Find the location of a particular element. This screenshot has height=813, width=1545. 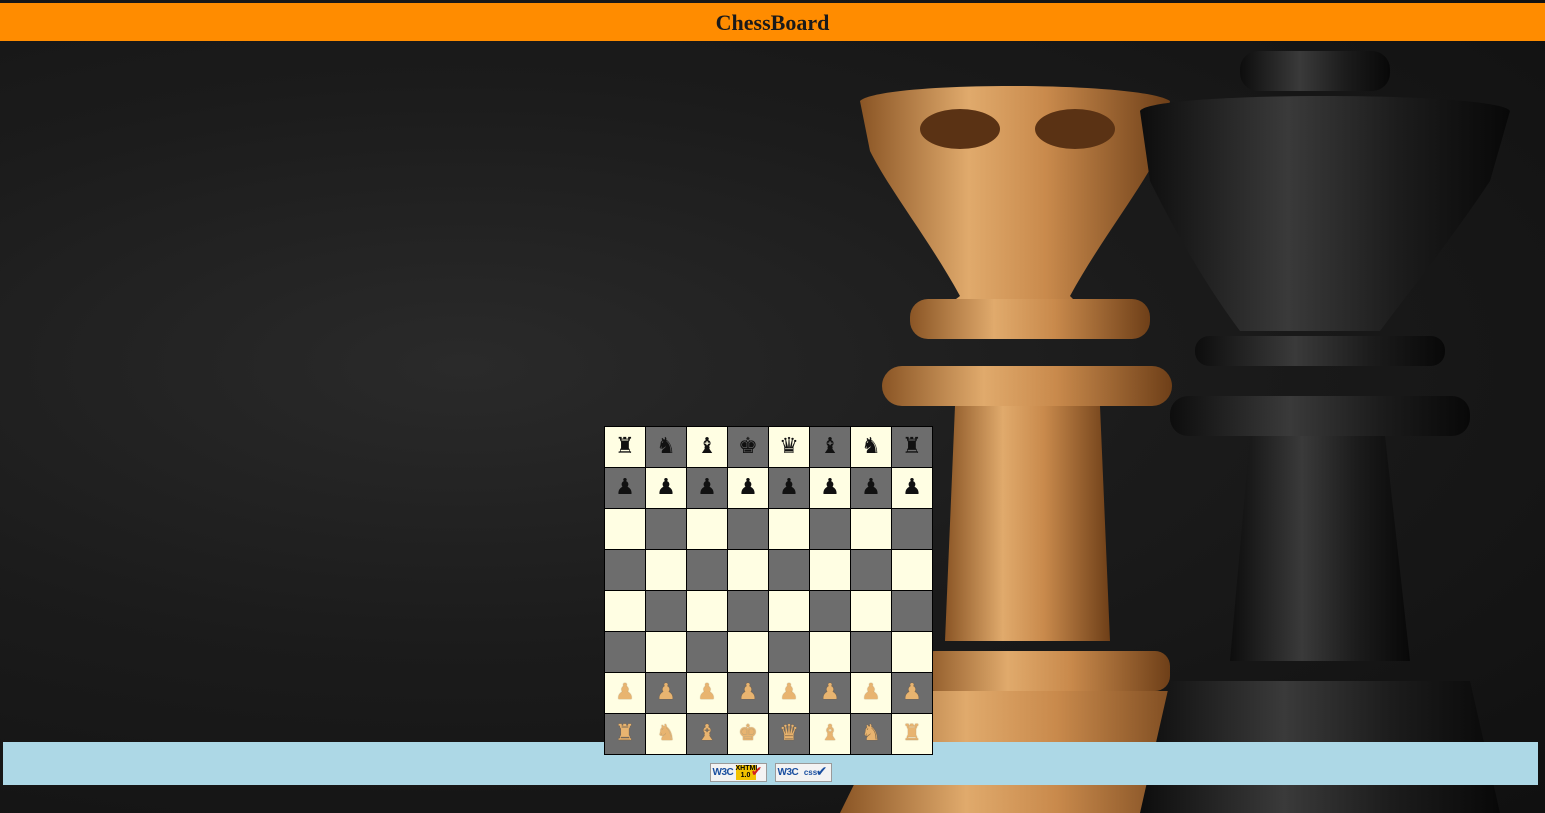

xhtml-valid-badge: W3C XHTML 1.0 ✔ is located at coordinates (738, 772).